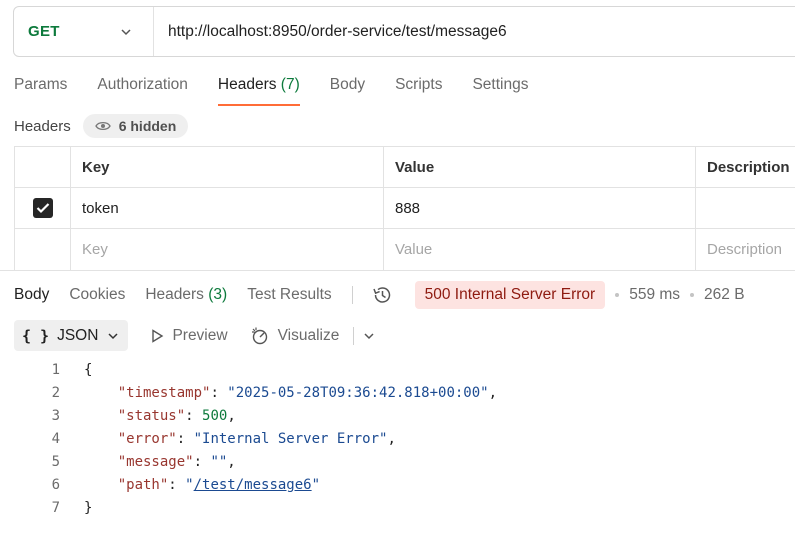  Describe the element at coordinates (540, 167) in the screenshot. I see `column-value: Value` at that location.